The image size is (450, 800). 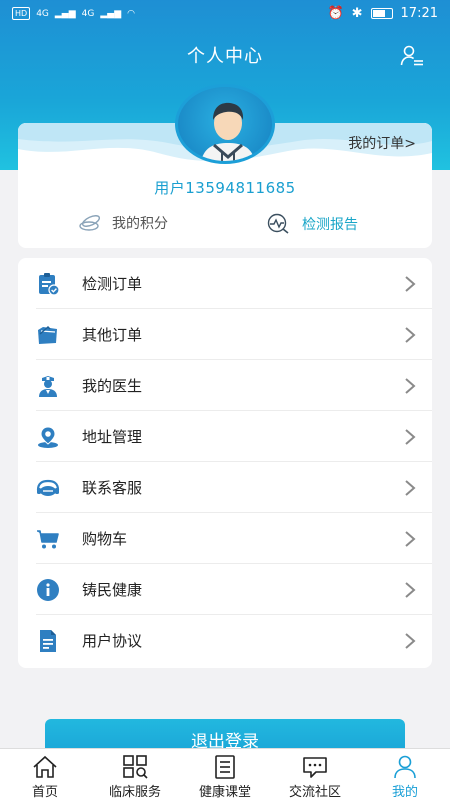 I want to click on menu-label: 用户协议, so click(x=112, y=641).